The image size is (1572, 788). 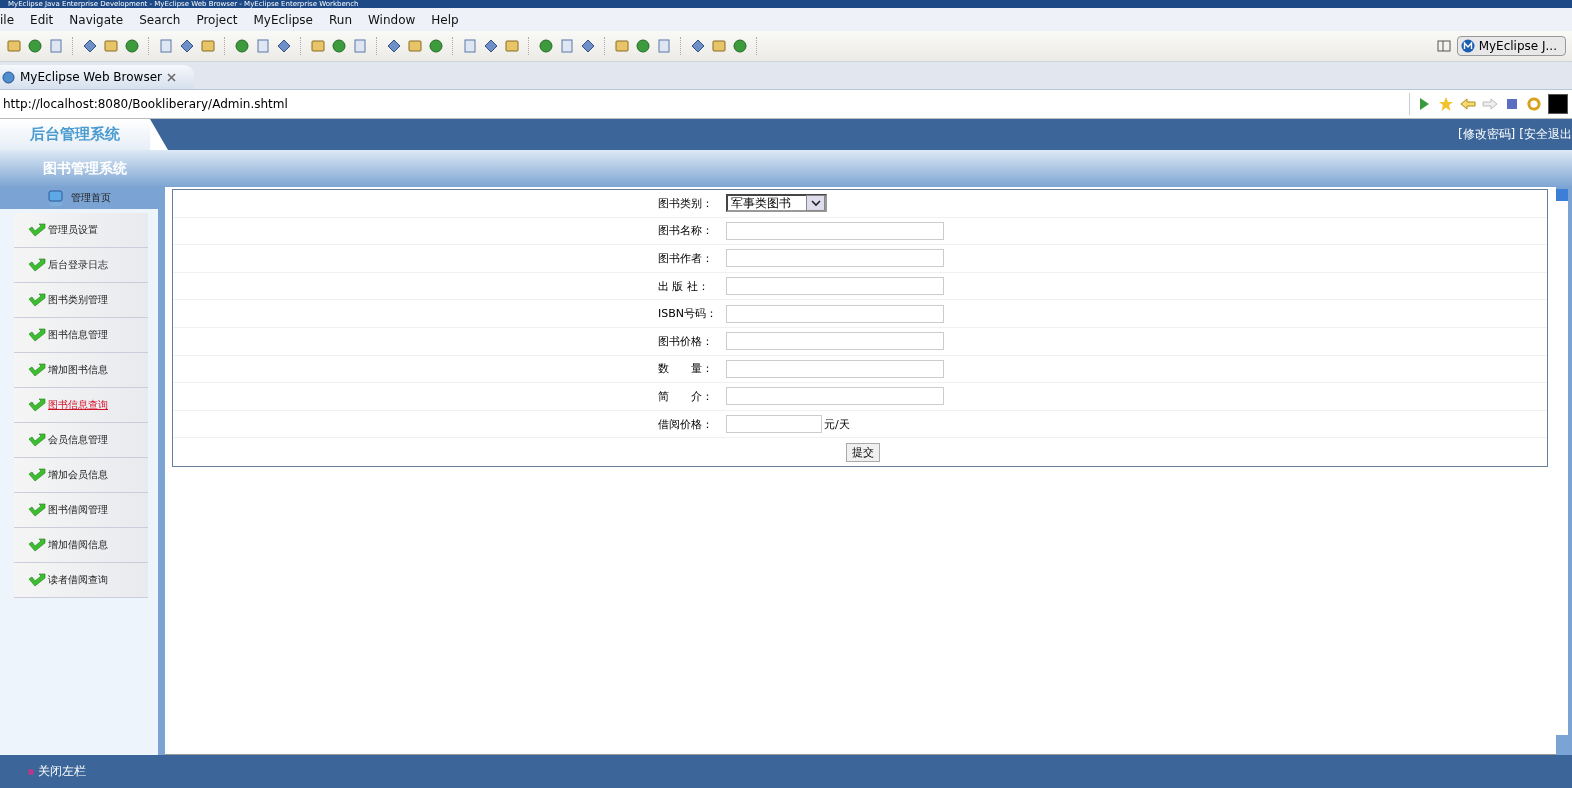 What do you see at coordinates (8, 77) in the screenshot?
I see `globe-icon` at bounding box center [8, 77].